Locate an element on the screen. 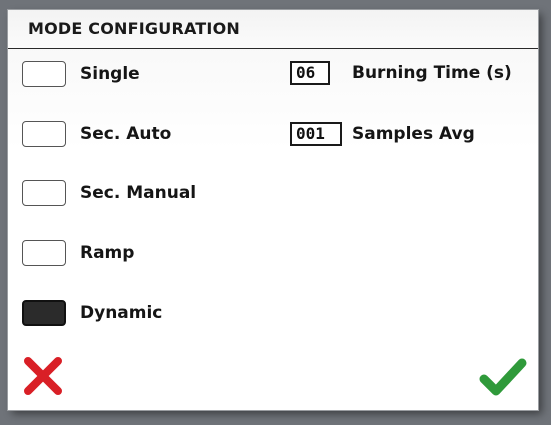 This screenshot has width=551, height=425. mode-checkbox-dynamic is located at coordinates (44, 313).